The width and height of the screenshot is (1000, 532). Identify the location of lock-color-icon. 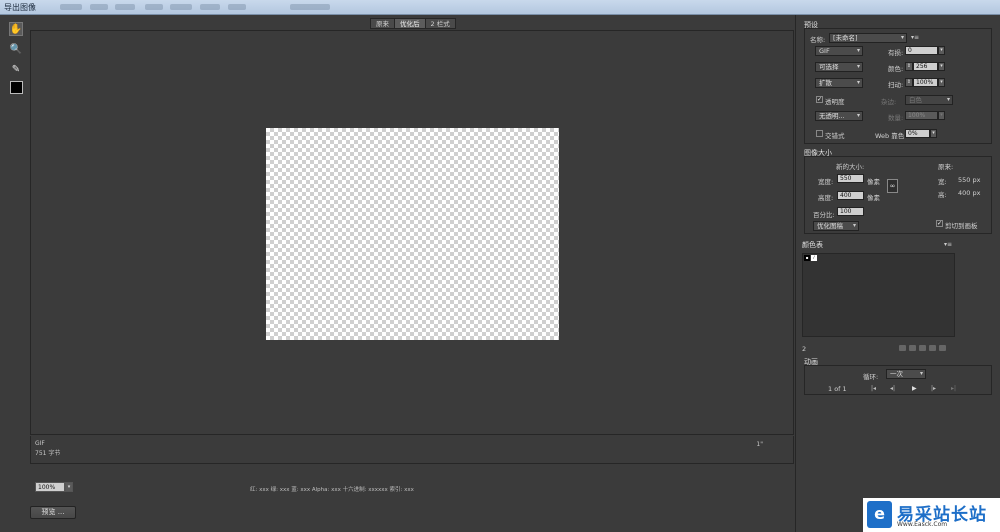
(922, 348).